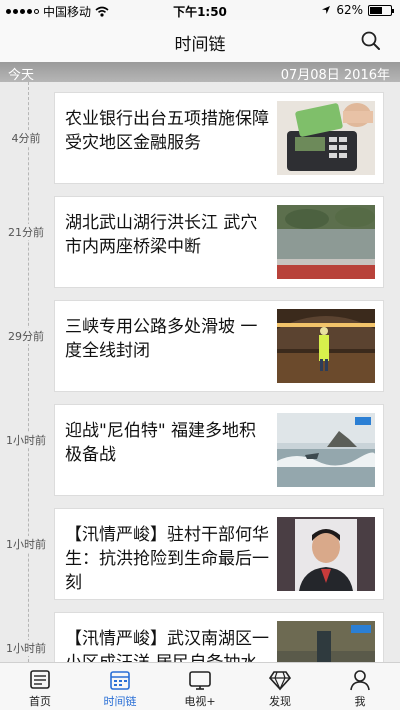 The image size is (400, 710). Describe the element at coordinates (120, 701) in the screenshot. I see `tab-label: 时间链` at that location.